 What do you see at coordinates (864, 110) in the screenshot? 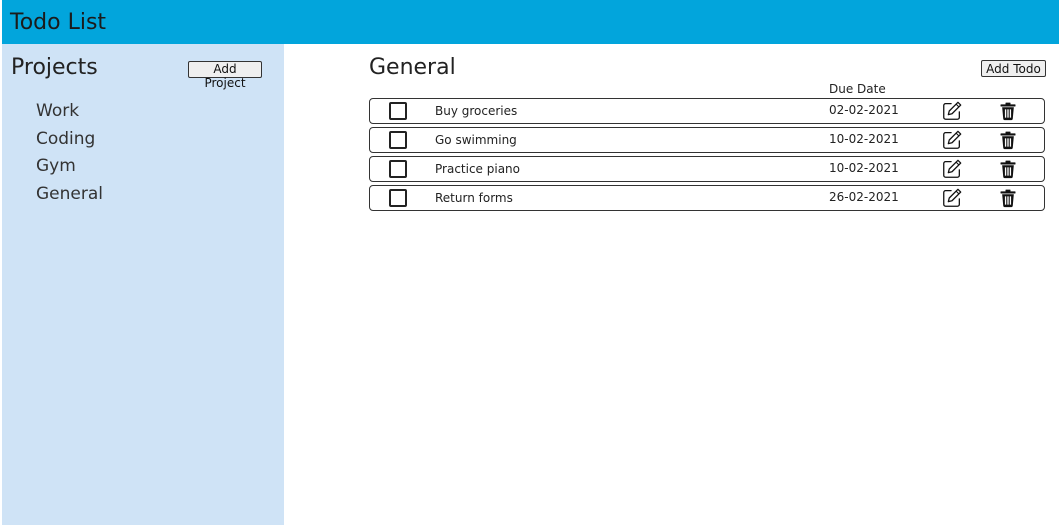
I see `todo-due-date: 02-02-2021` at bounding box center [864, 110].